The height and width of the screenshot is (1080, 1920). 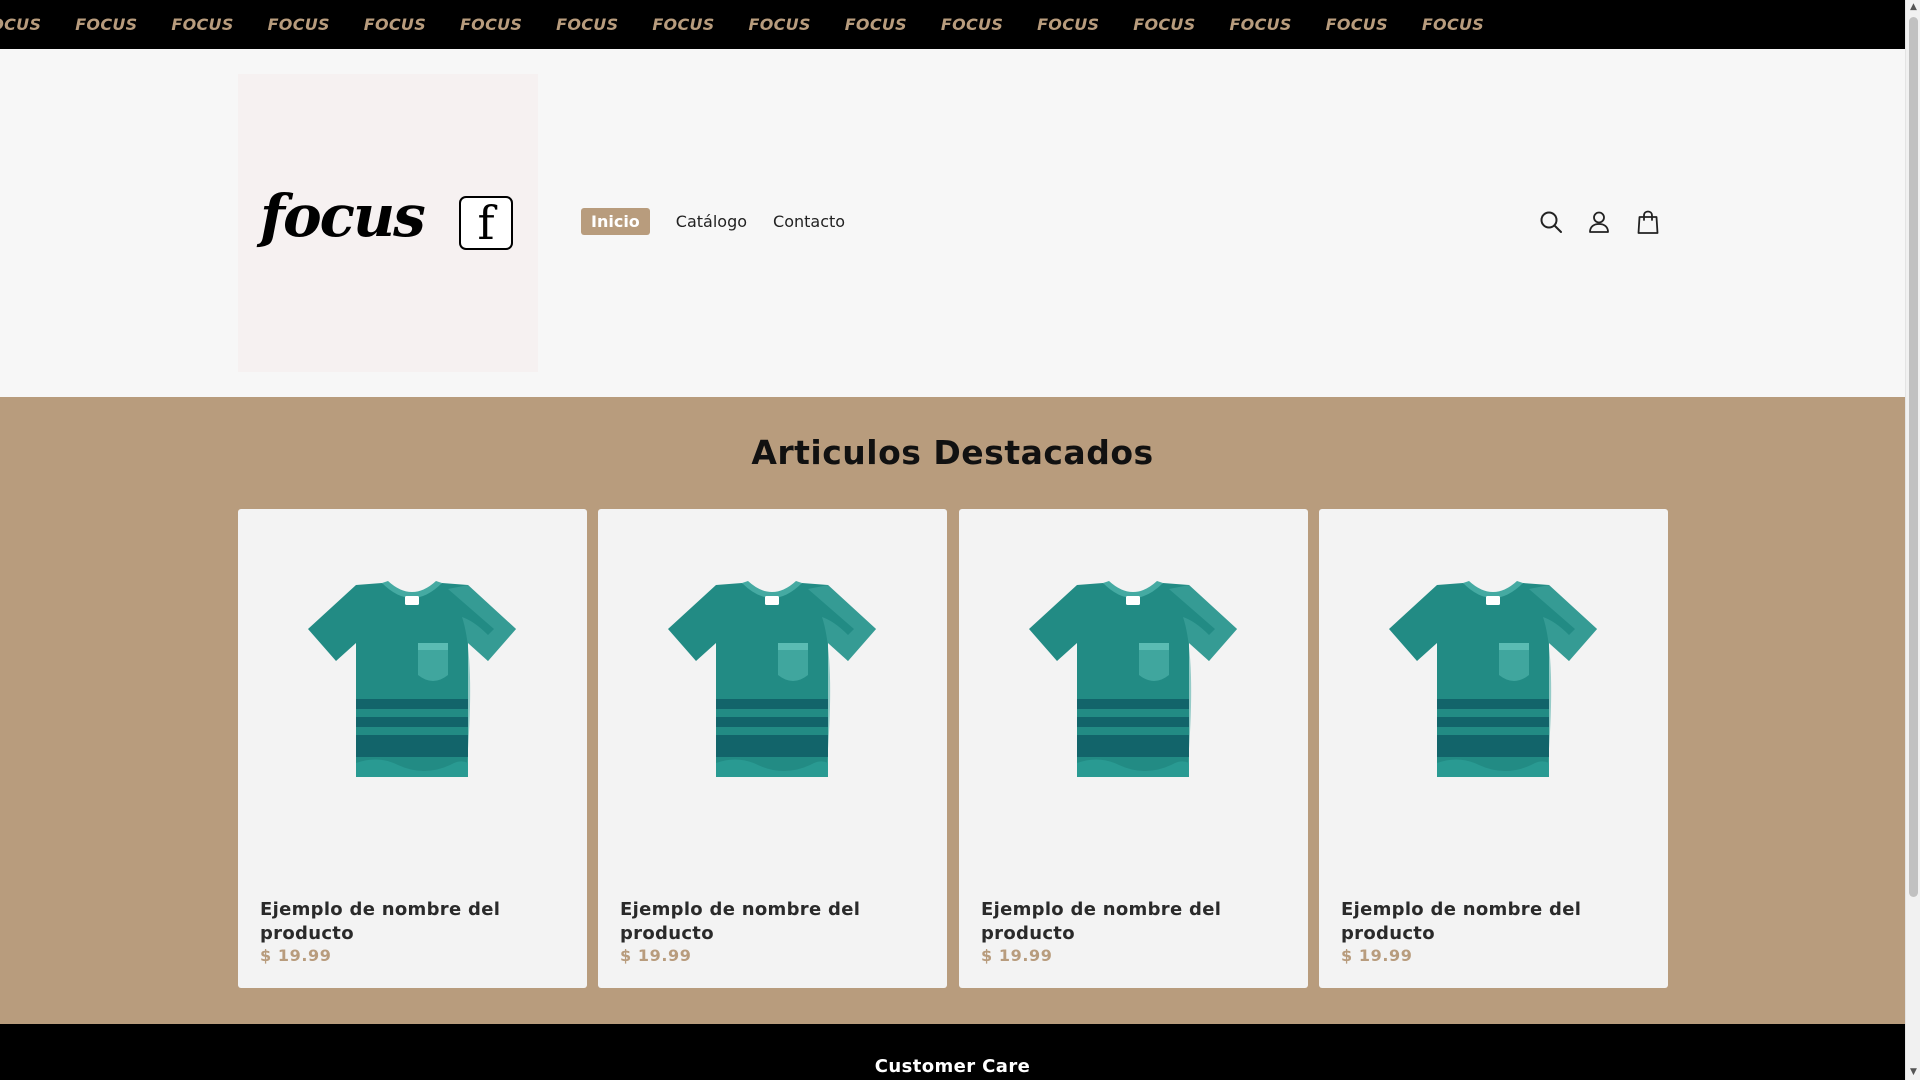 I want to click on nav-item-inicio: Inicio, so click(x=615, y=221).